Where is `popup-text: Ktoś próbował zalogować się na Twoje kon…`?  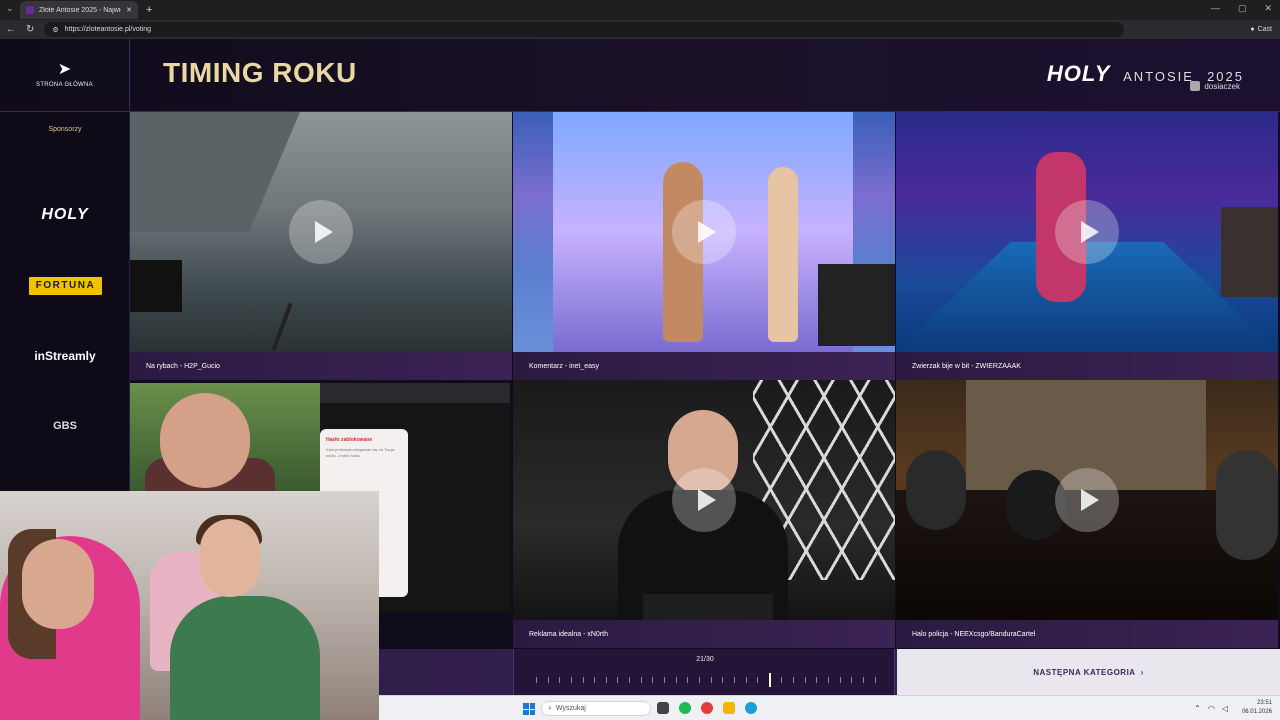 popup-text: Ktoś próbował zalogować się na Twoje kon… is located at coordinates (360, 452).